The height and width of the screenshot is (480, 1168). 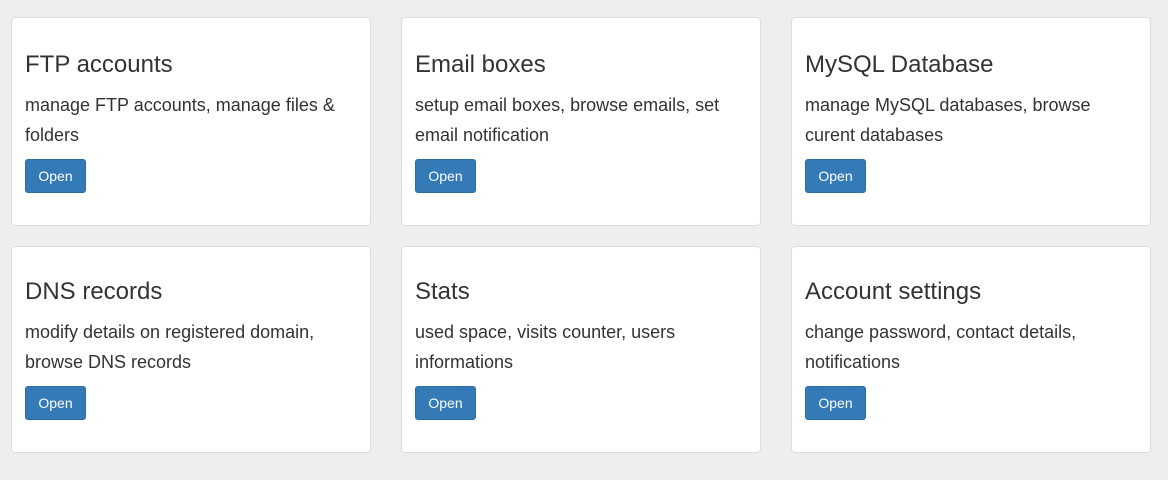 What do you see at coordinates (445, 403) in the screenshot?
I see `open-stats-button: Open` at bounding box center [445, 403].